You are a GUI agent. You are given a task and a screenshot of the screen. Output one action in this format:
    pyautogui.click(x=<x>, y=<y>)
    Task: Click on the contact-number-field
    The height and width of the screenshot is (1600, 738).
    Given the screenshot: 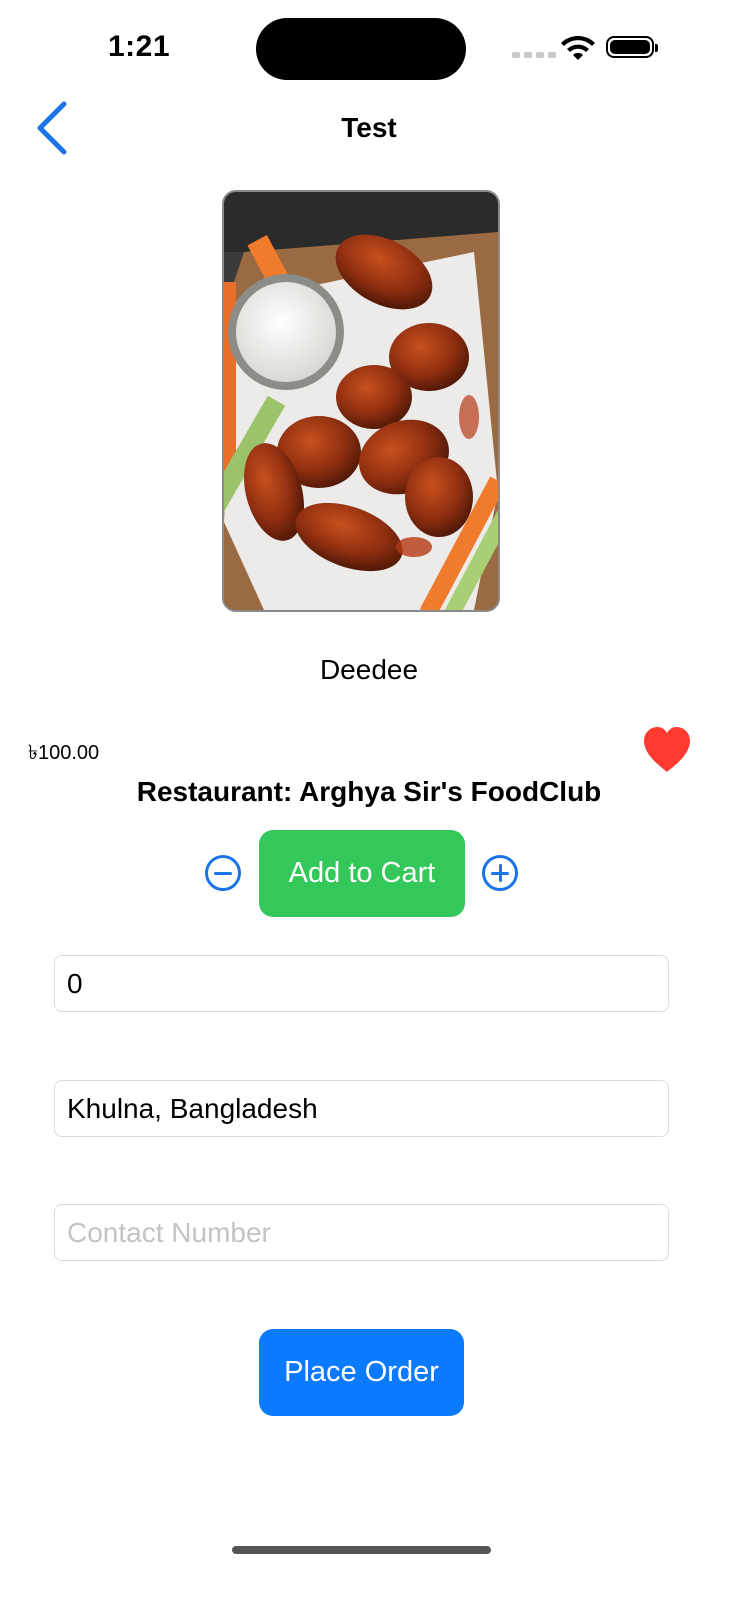 What is the action you would take?
    pyautogui.click(x=361, y=1232)
    